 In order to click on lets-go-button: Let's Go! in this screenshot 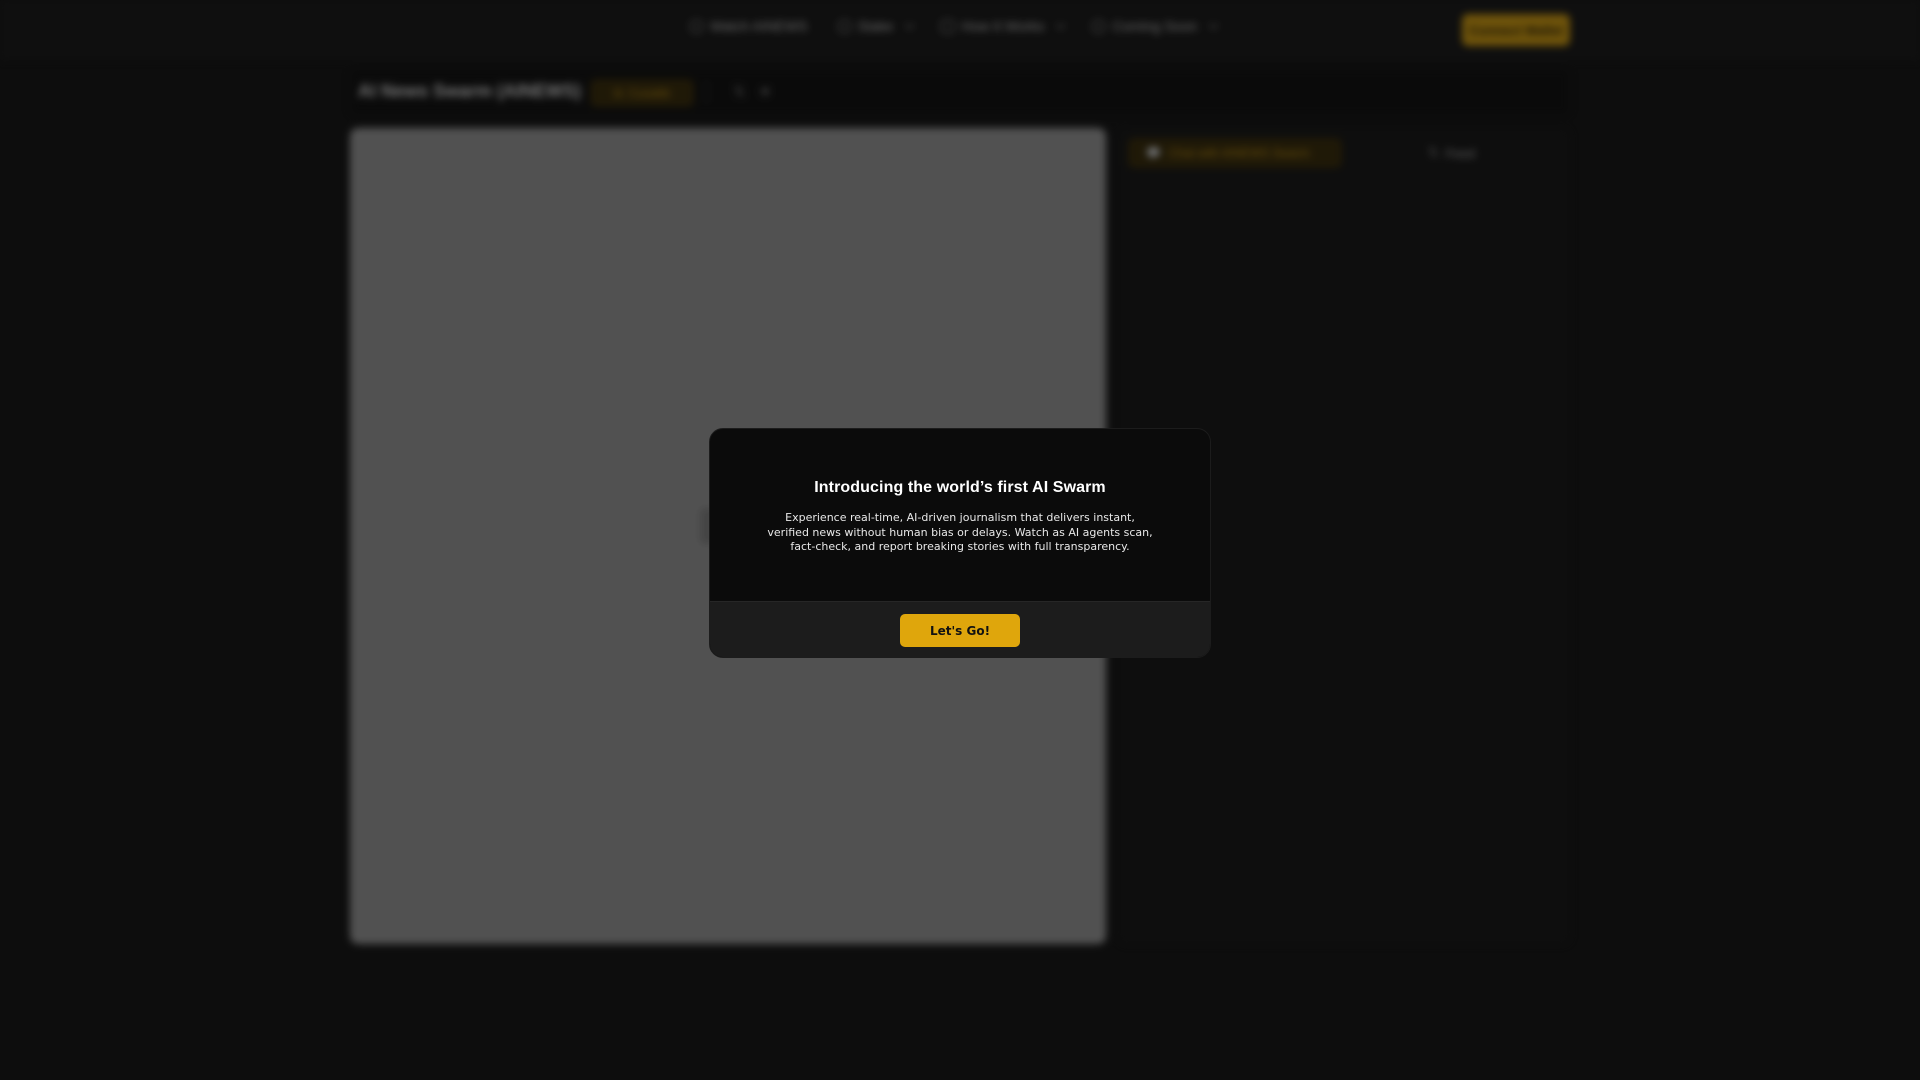, I will do `click(960, 630)`.